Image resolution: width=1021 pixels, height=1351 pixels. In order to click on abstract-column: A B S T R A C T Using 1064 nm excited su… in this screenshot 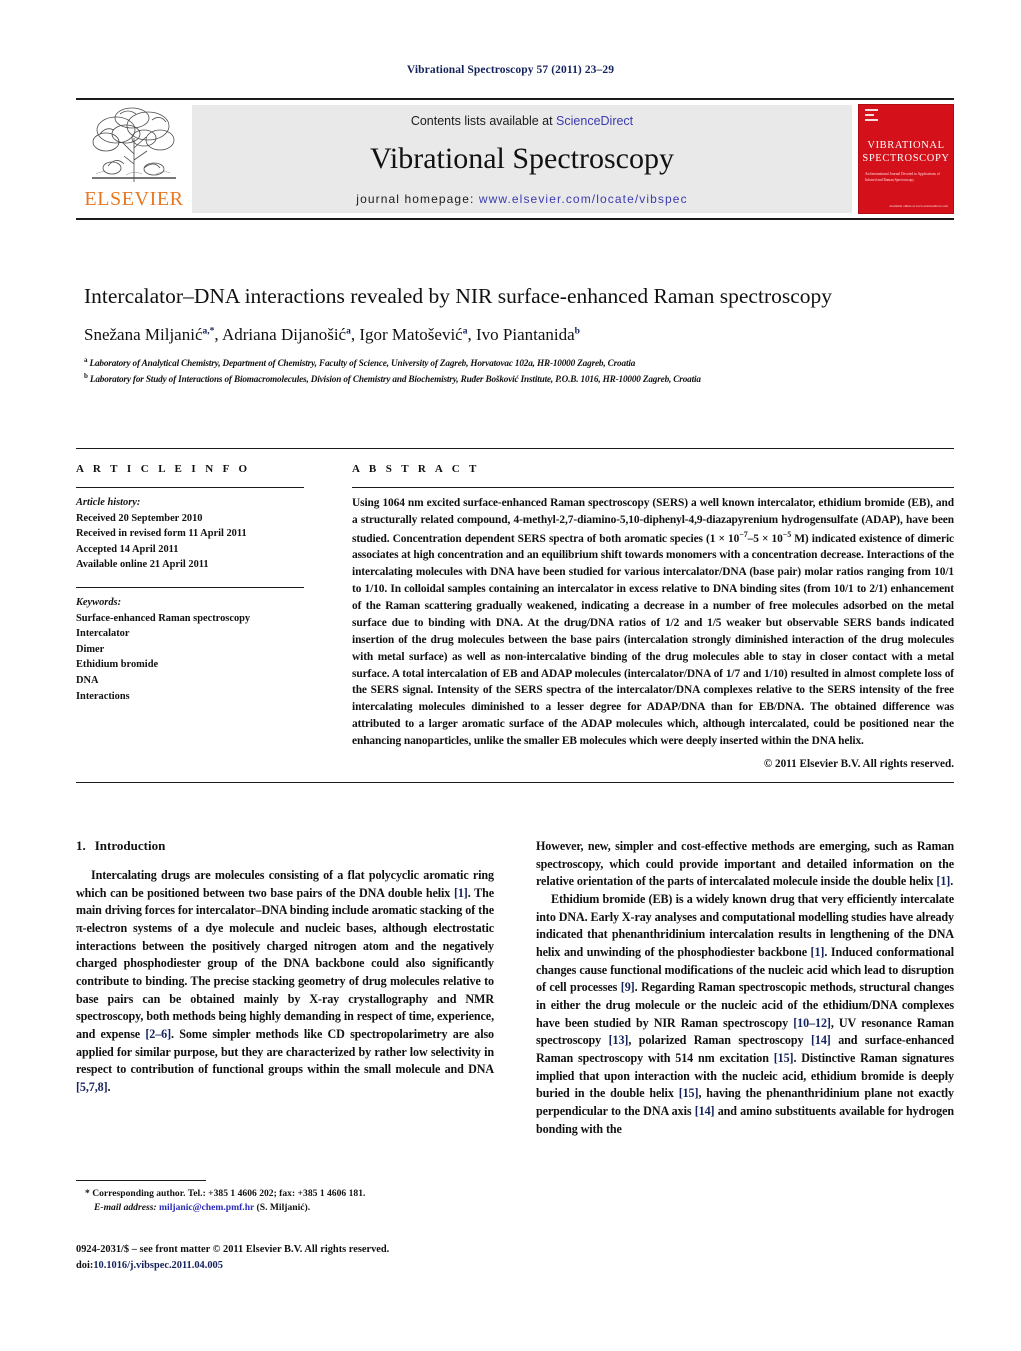, I will do `click(641, 616)`.